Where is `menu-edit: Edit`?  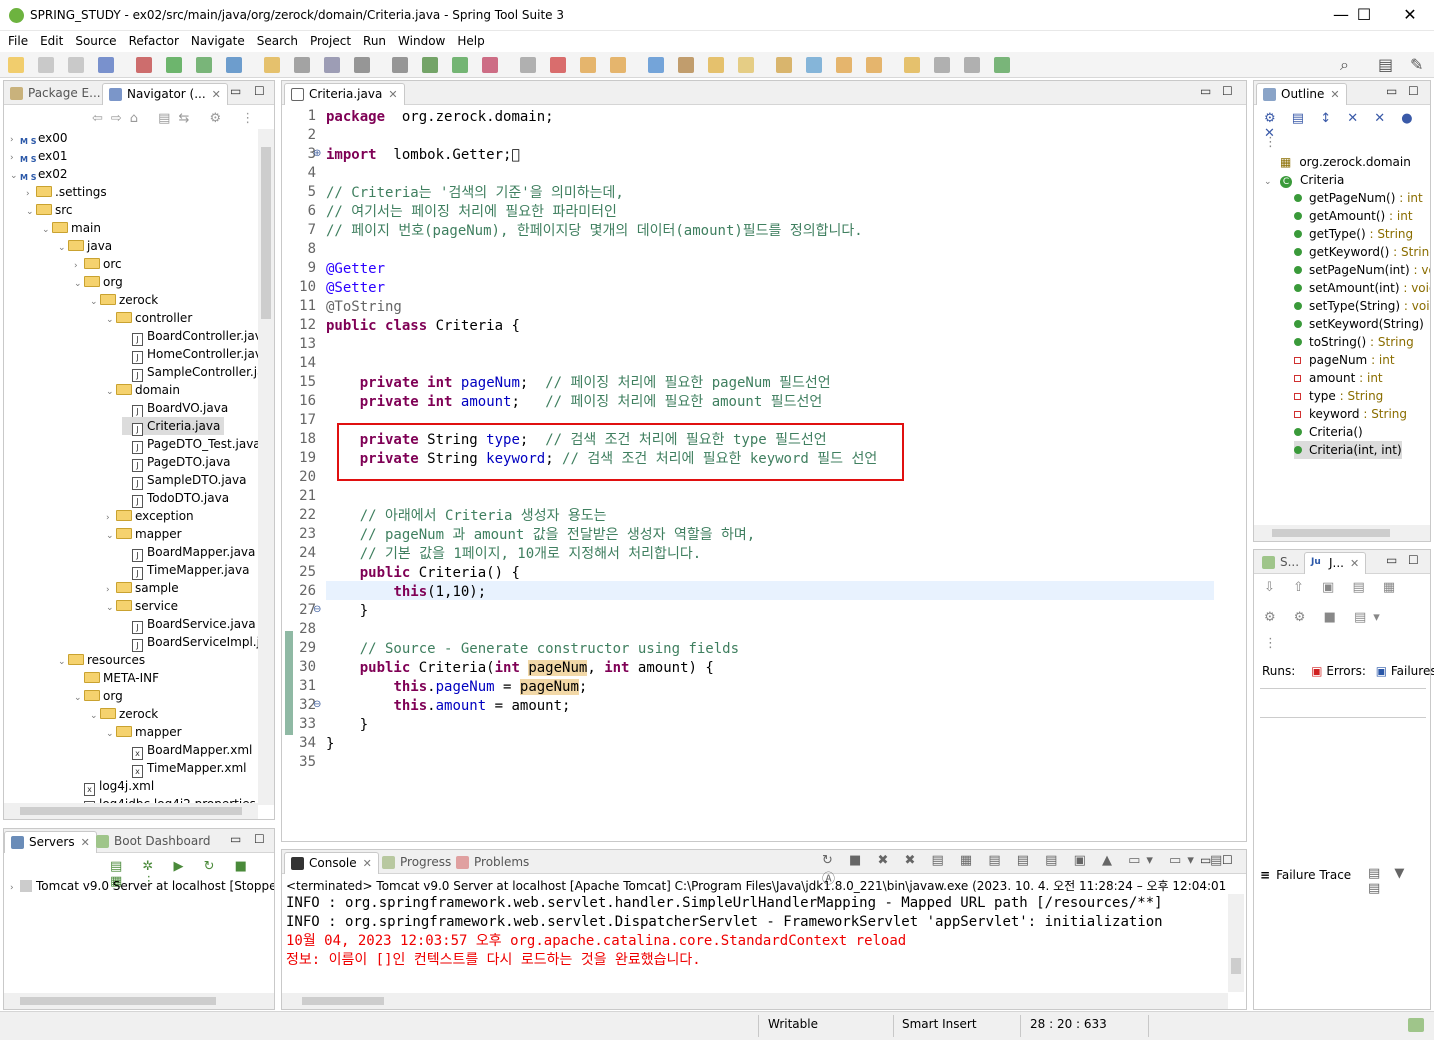 menu-edit: Edit is located at coordinates (51, 41).